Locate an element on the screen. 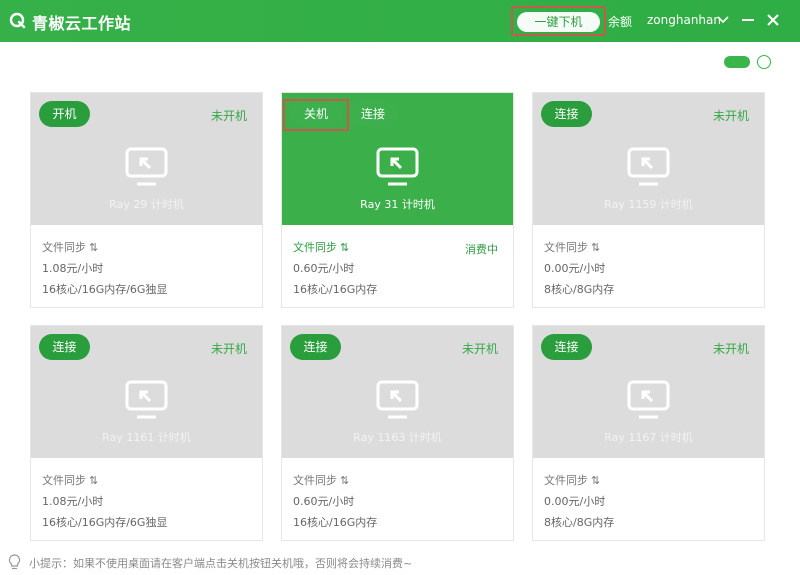  card-preview: 连接 未开机 Ray 1163 计时机 is located at coordinates (397, 392).